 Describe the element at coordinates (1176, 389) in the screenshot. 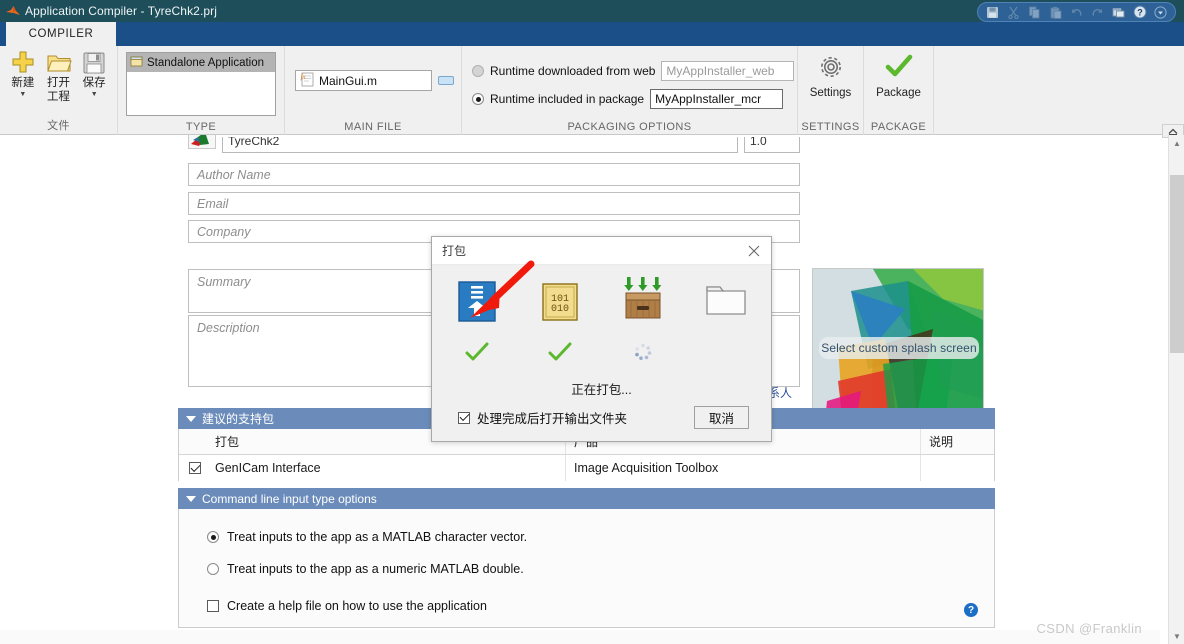

I see `vertical-scrollbar: ▲ ▼` at that location.